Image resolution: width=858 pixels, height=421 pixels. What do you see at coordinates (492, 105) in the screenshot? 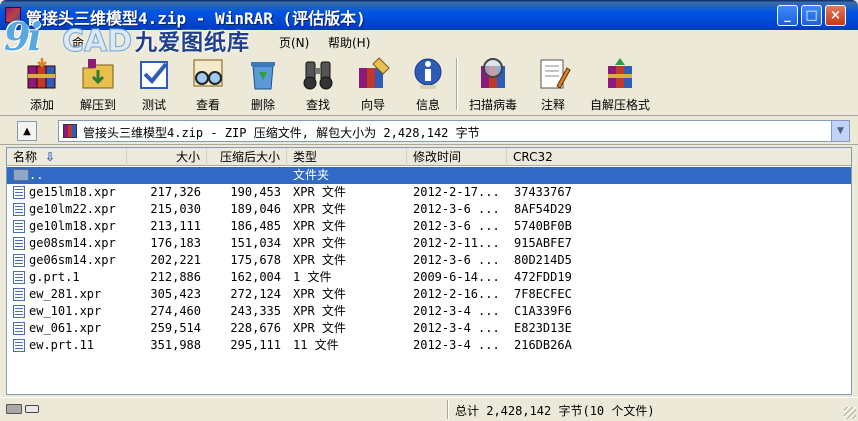
I see `scan-virus-label: 扫描病毒` at bounding box center [492, 105].